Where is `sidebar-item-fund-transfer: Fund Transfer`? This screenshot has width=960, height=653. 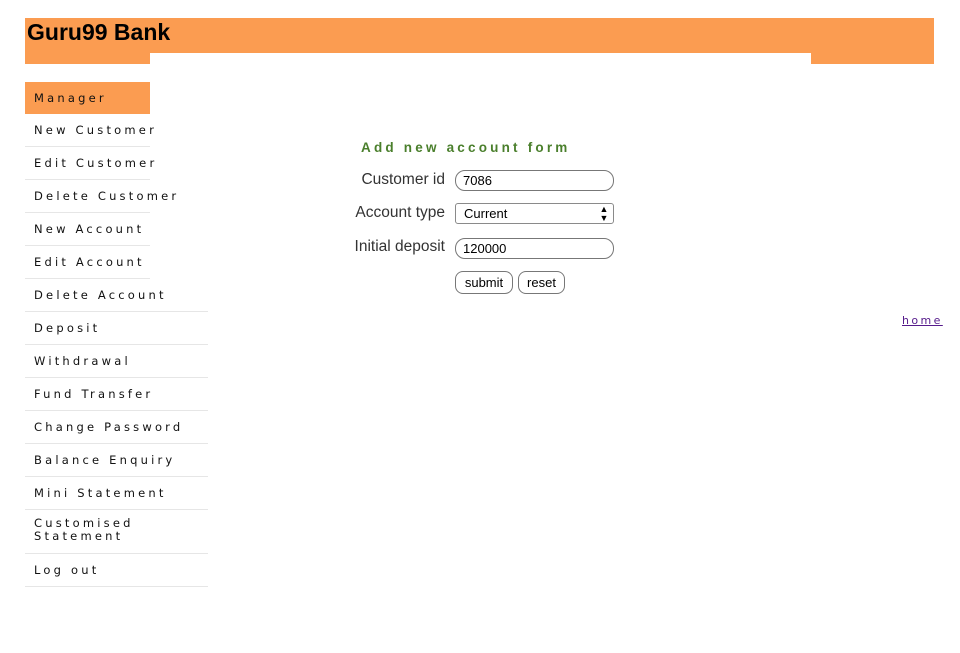
sidebar-item-fund-transfer: Fund Transfer is located at coordinates (116, 394).